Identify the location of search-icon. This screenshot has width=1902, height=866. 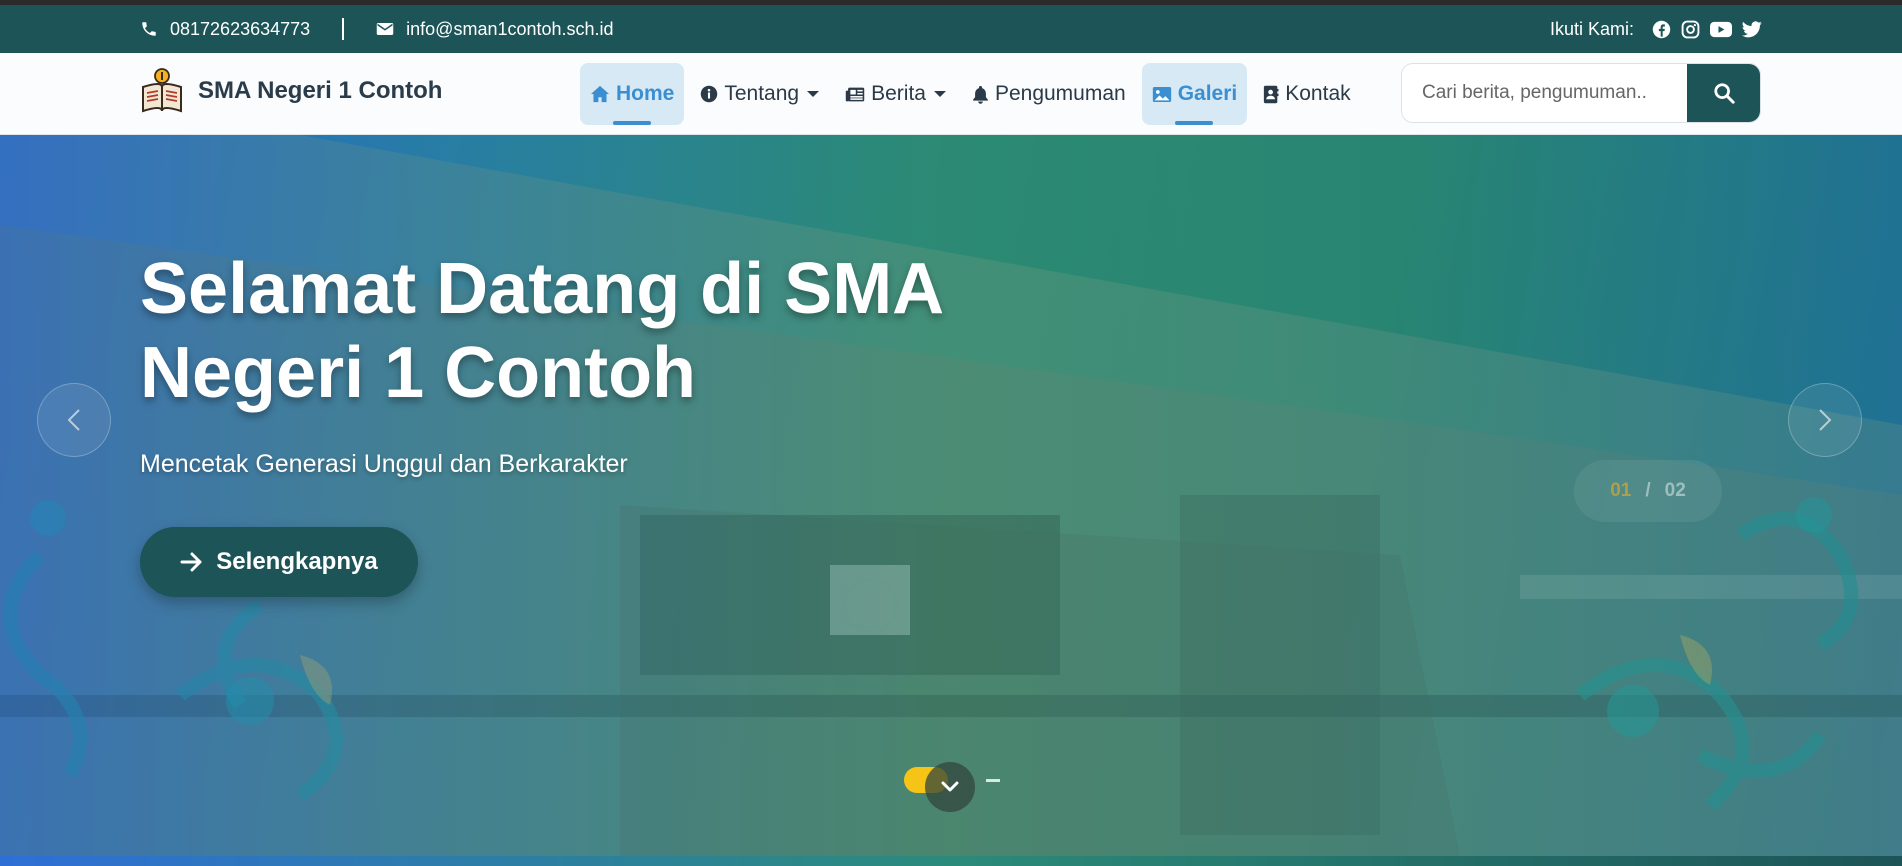
(1724, 93).